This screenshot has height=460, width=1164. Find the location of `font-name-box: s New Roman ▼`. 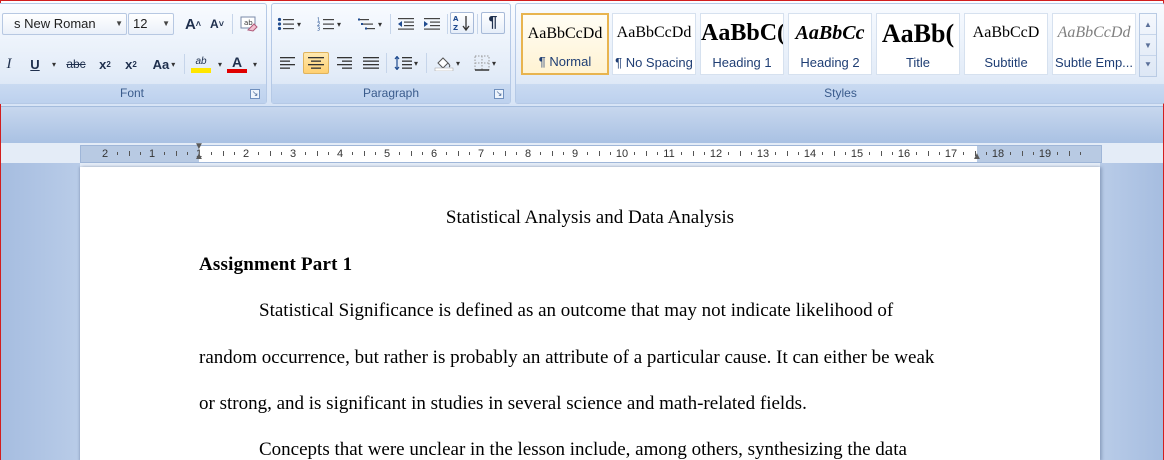

font-name-box: s New Roman ▼ is located at coordinates (64, 24).